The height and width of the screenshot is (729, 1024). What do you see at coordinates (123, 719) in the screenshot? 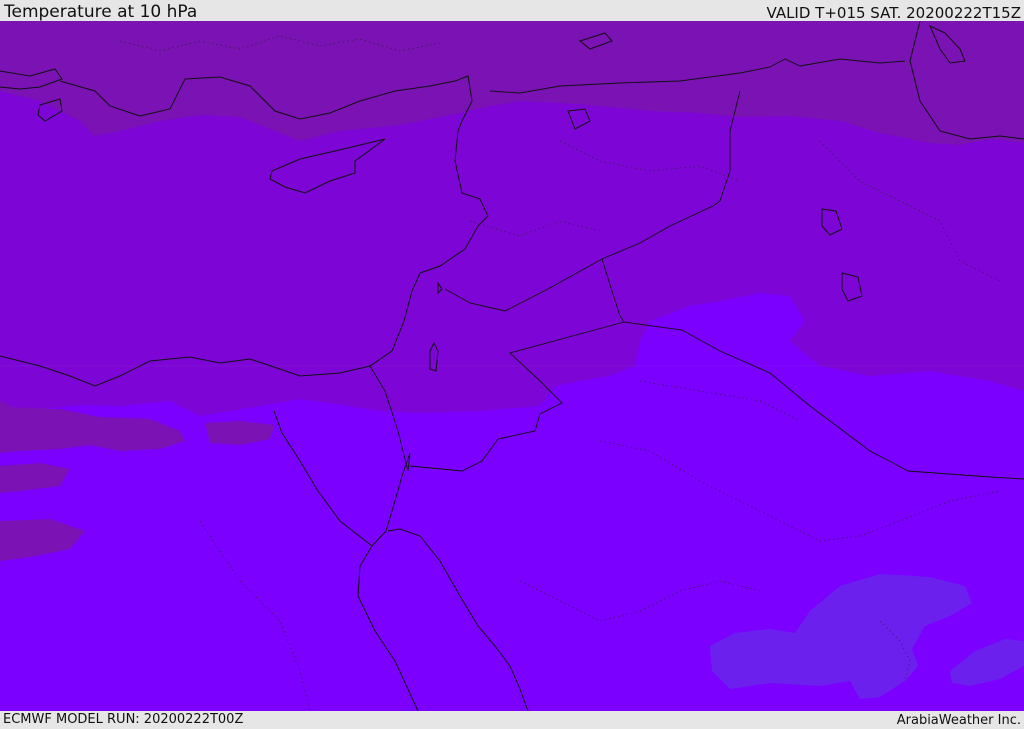
I see `model-run: ECMWF MODEL RUN: 20200222T00Z` at bounding box center [123, 719].